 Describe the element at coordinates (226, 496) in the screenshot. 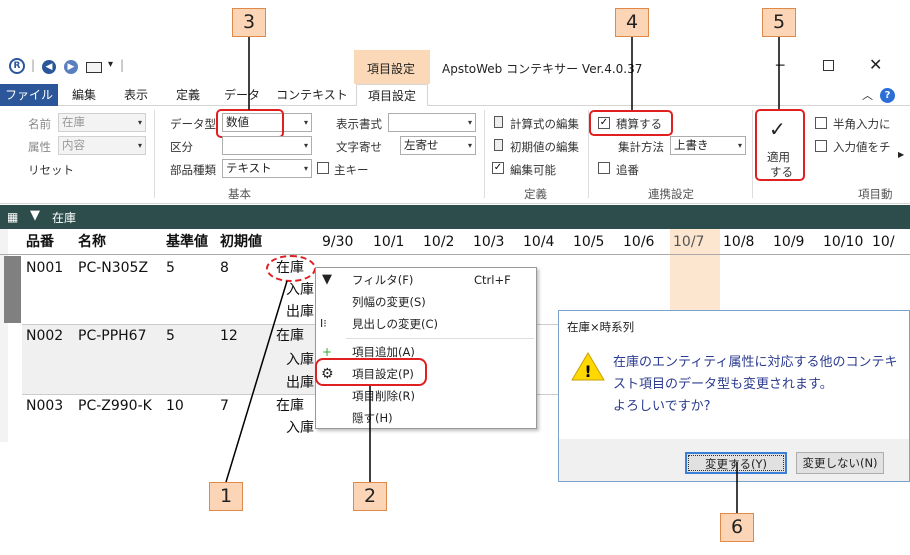

I see `callout-1: 1` at that location.